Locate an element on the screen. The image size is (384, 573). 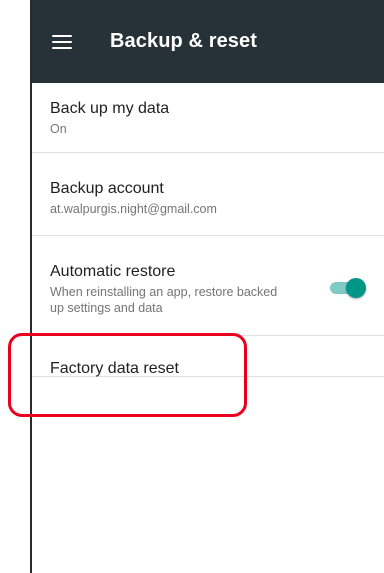
setting-subtitle: On is located at coordinates (58, 129).